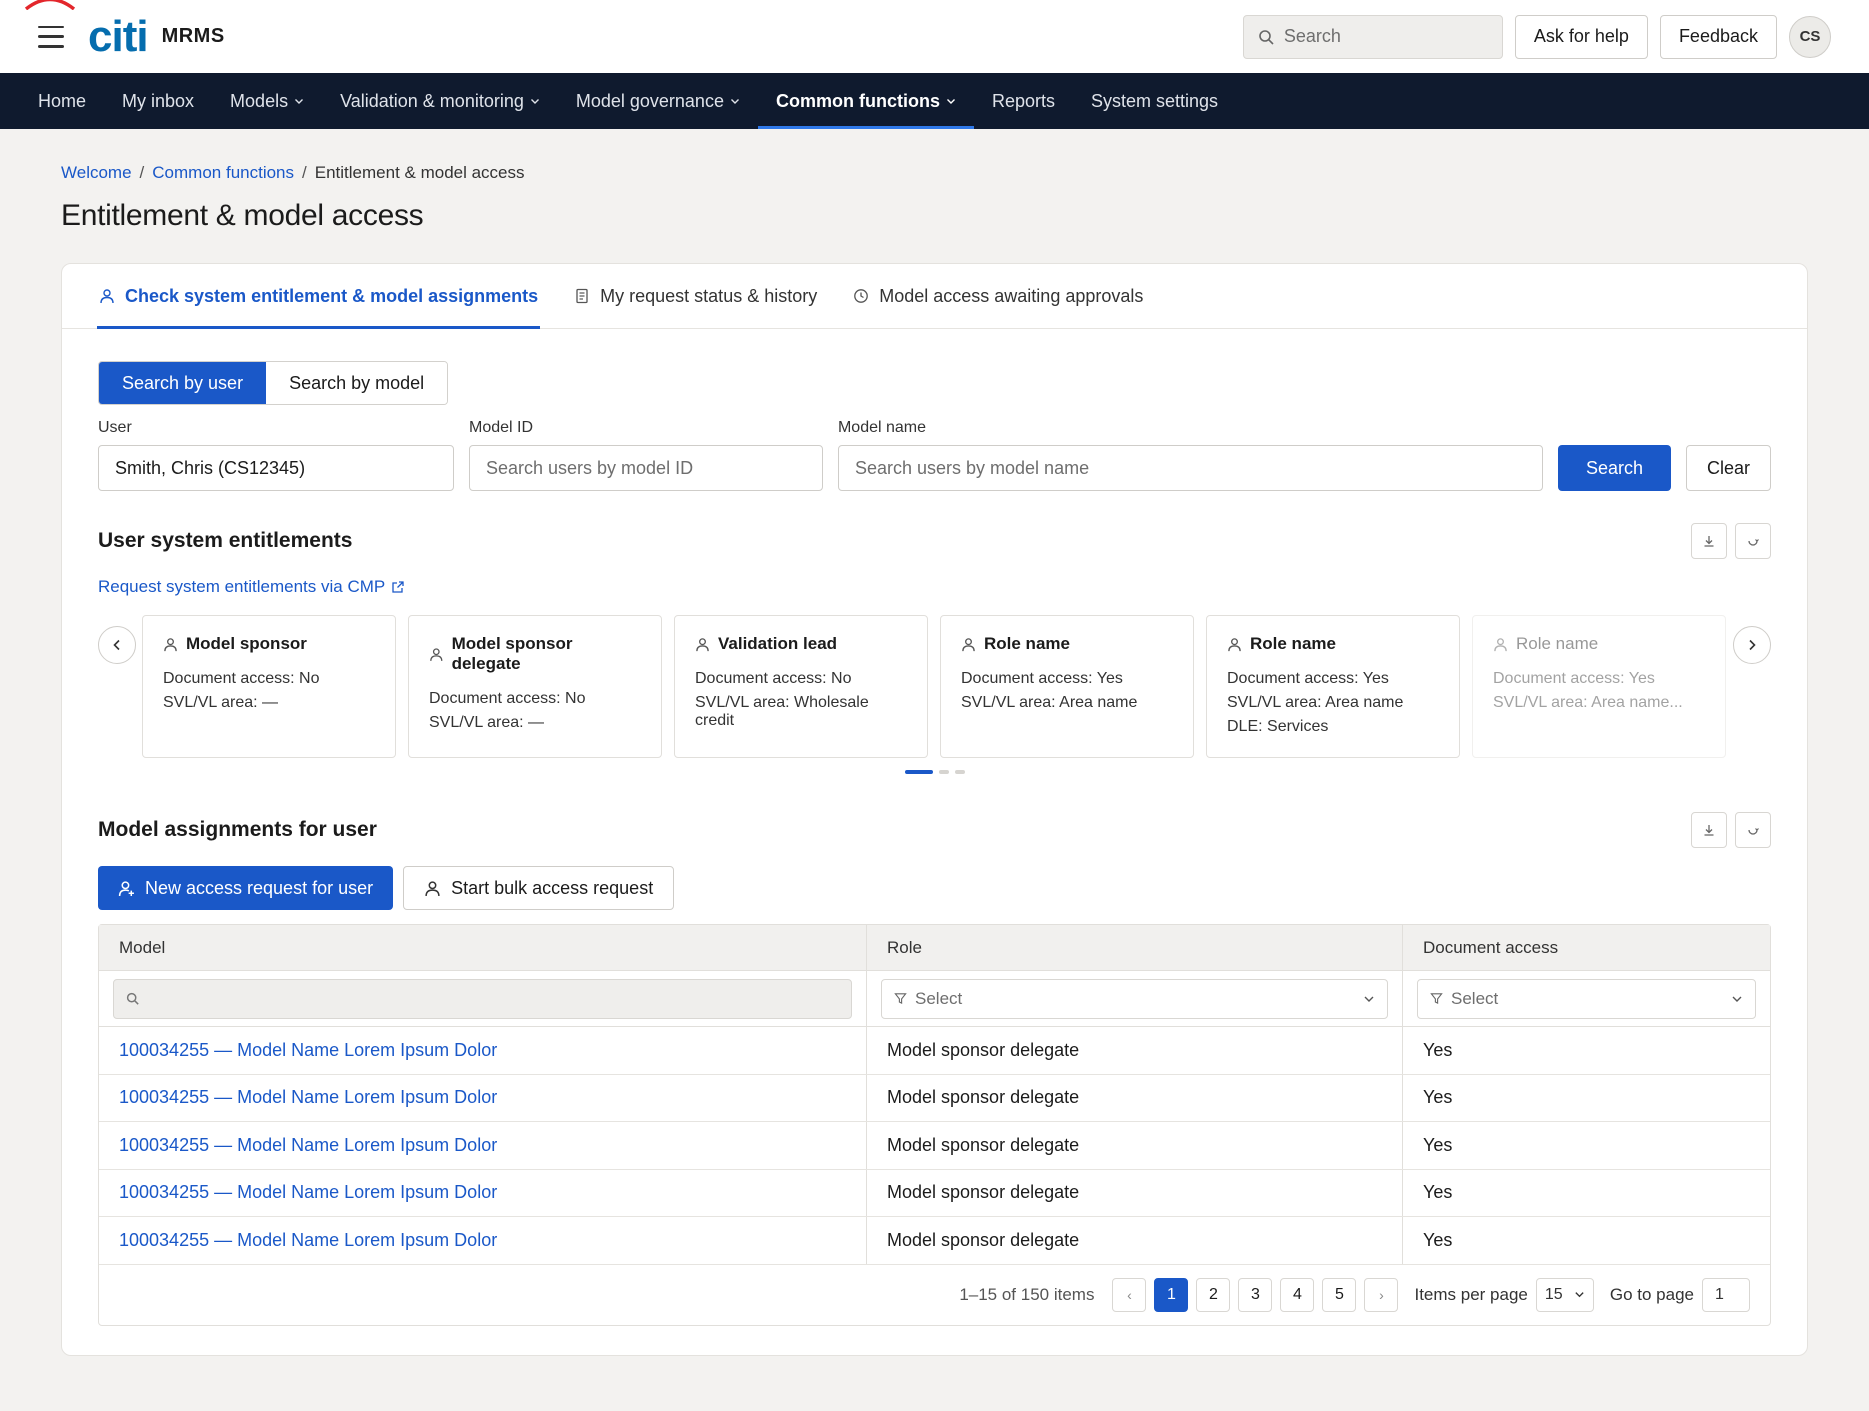 The height and width of the screenshot is (1411, 1869). Describe the element at coordinates (658, 101) in the screenshot. I see `nav-model-governance: Model governance` at that location.